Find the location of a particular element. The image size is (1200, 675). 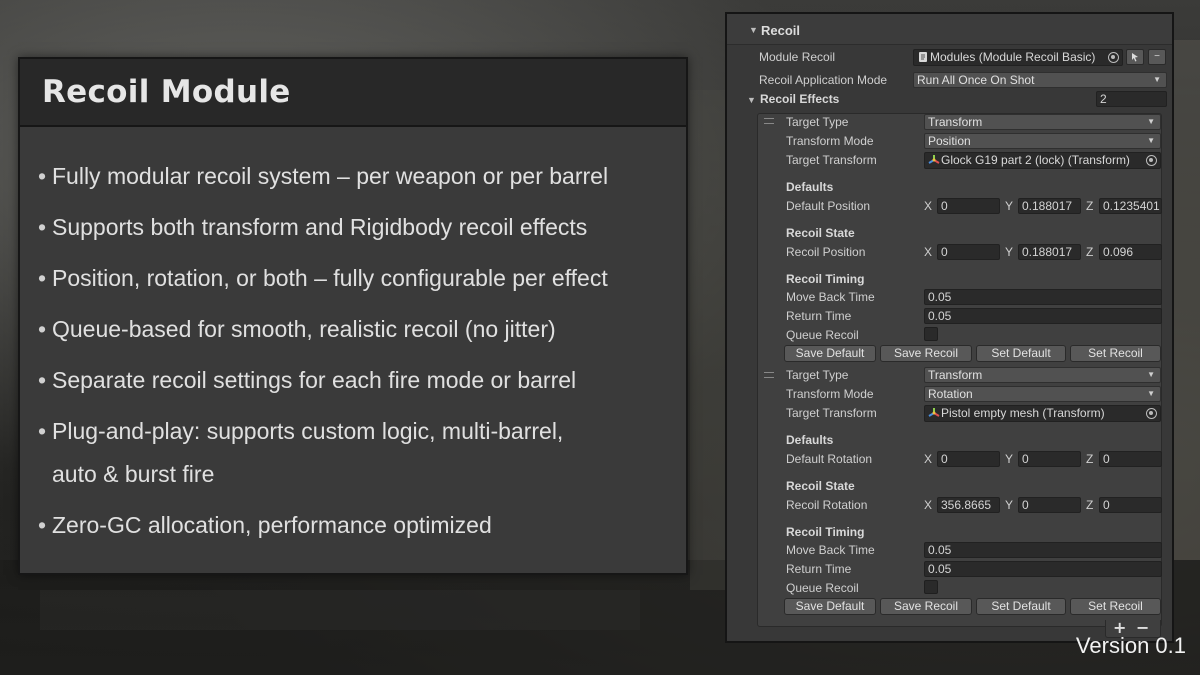

target-transform-field: Pistol empty mesh (Transform) is located at coordinates (1042, 413).